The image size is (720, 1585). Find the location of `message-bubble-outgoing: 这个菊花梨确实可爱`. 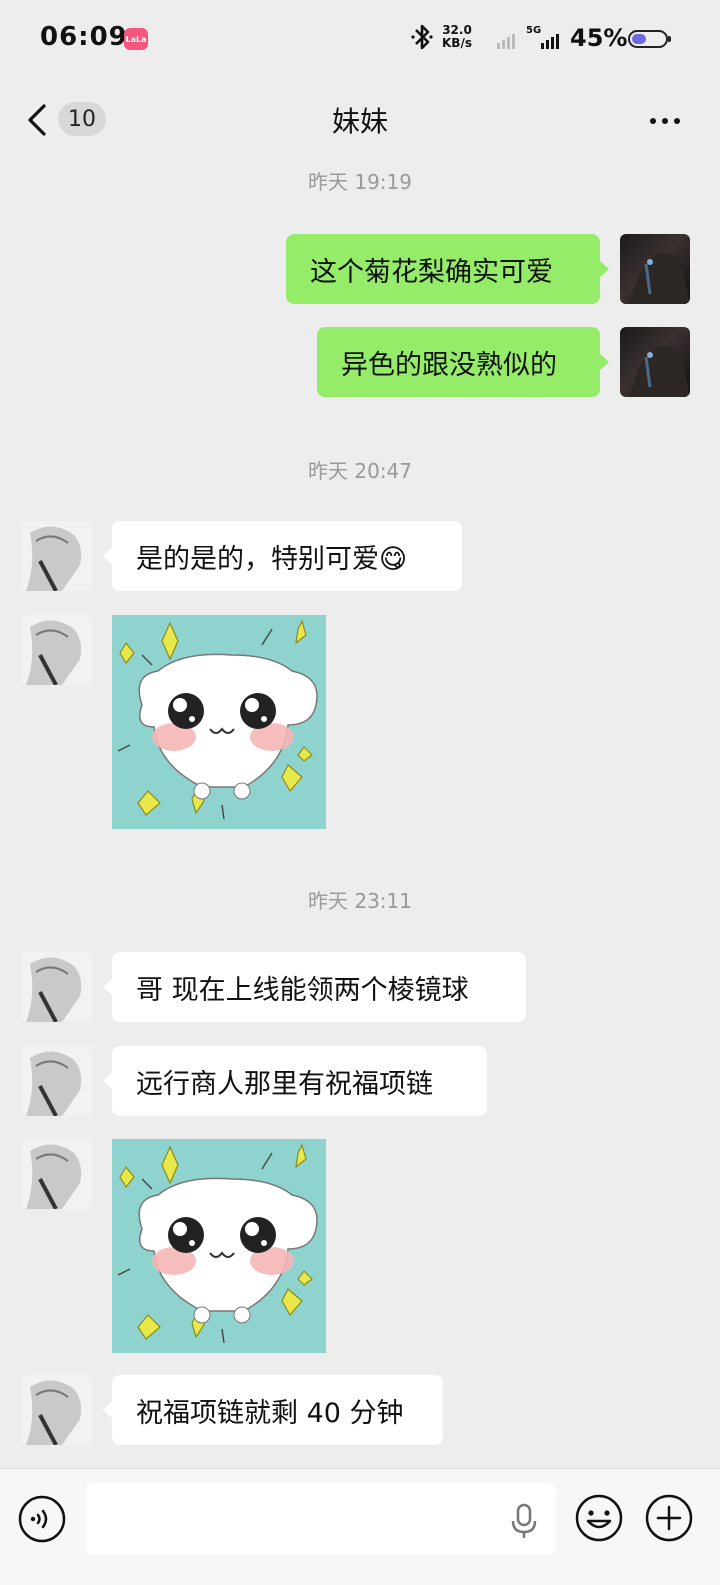

message-bubble-outgoing: 这个菊花梨确实可爱 is located at coordinates (447, 269).